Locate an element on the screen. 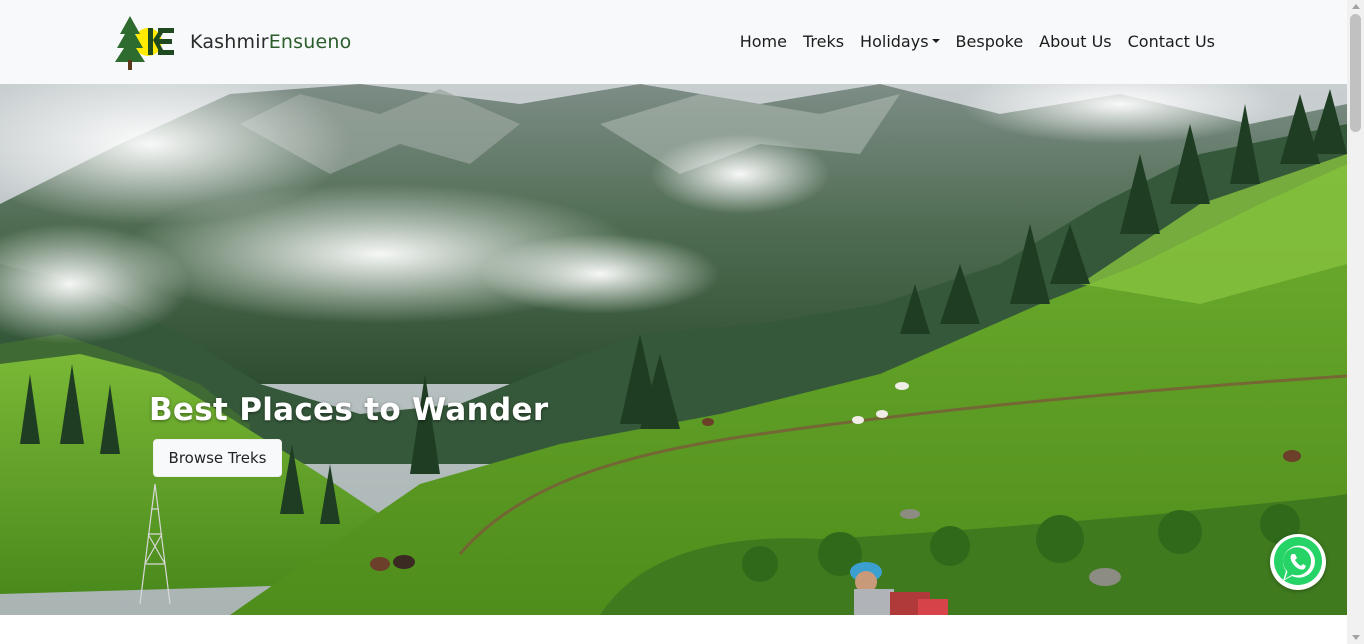 This screenshot has height=644, width=1364. brand-name: KashmirEnsueno is located at coordinates (270, 42).